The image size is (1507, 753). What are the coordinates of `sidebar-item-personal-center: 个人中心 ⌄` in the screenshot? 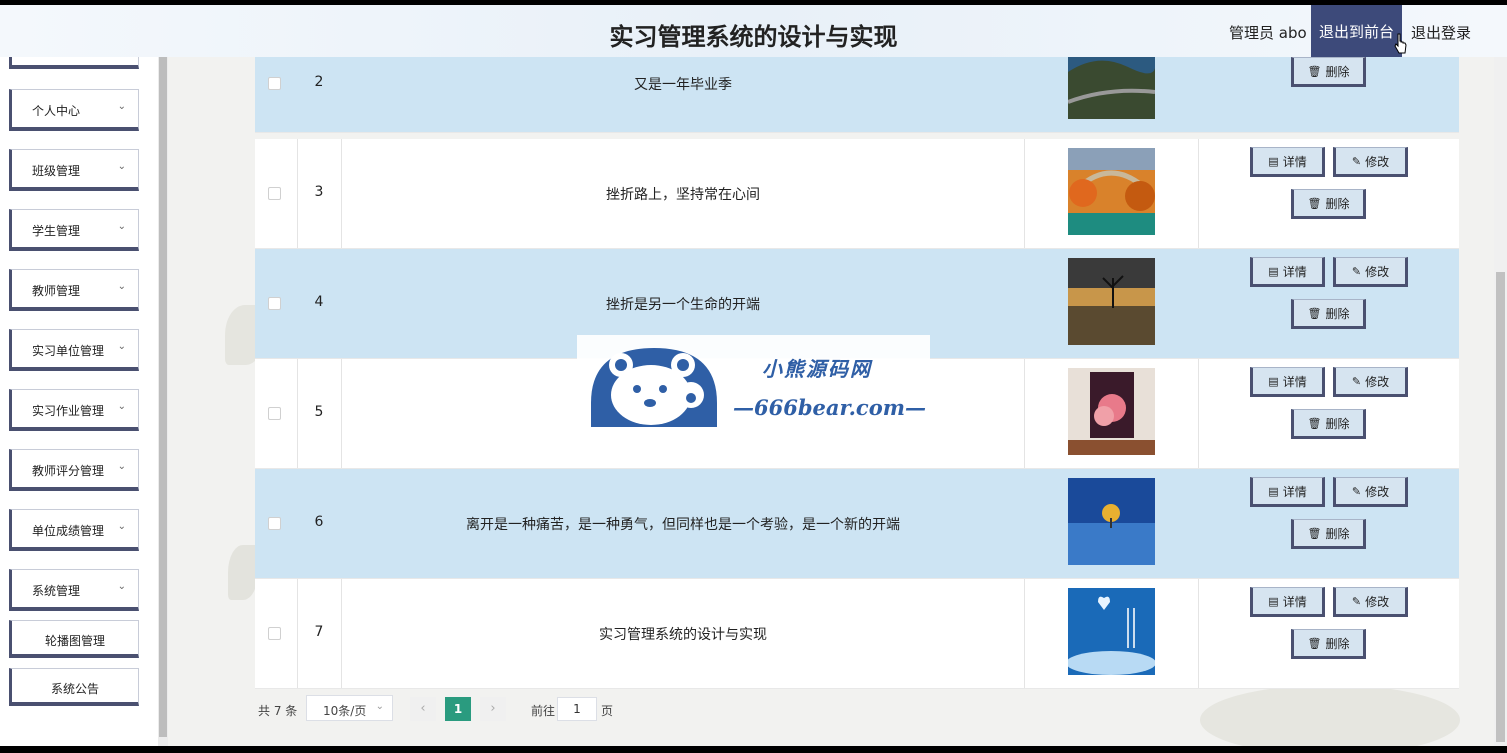 It's located at (74, 110).